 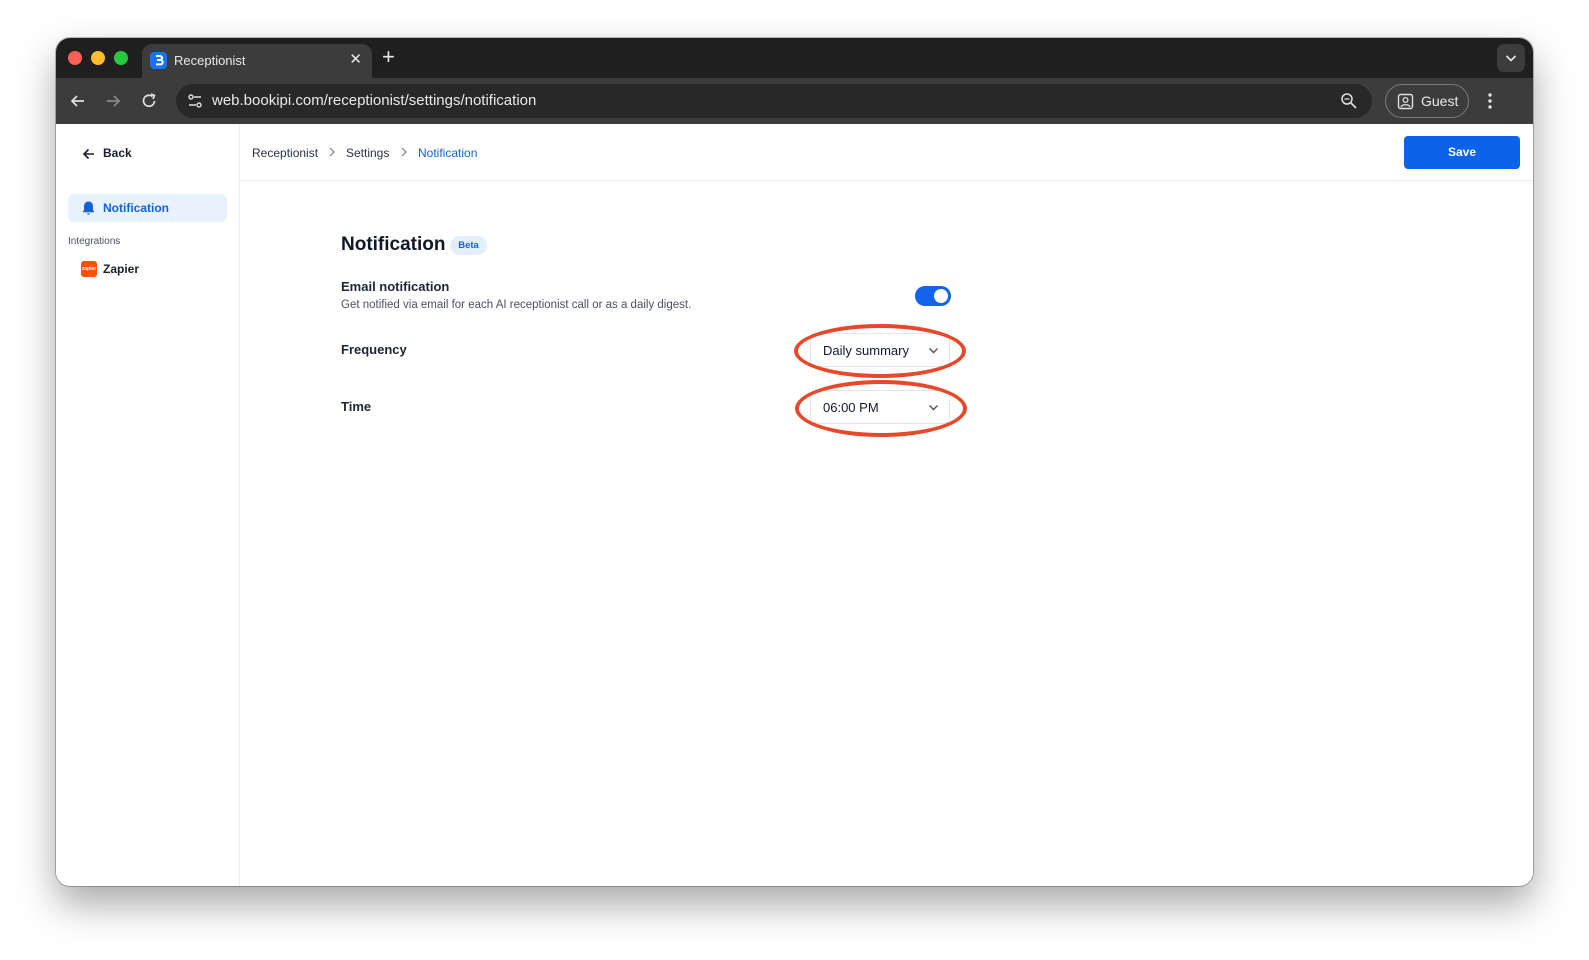 I want to click on sidebar-item-label: Zapier, so click(x=121, y=269).